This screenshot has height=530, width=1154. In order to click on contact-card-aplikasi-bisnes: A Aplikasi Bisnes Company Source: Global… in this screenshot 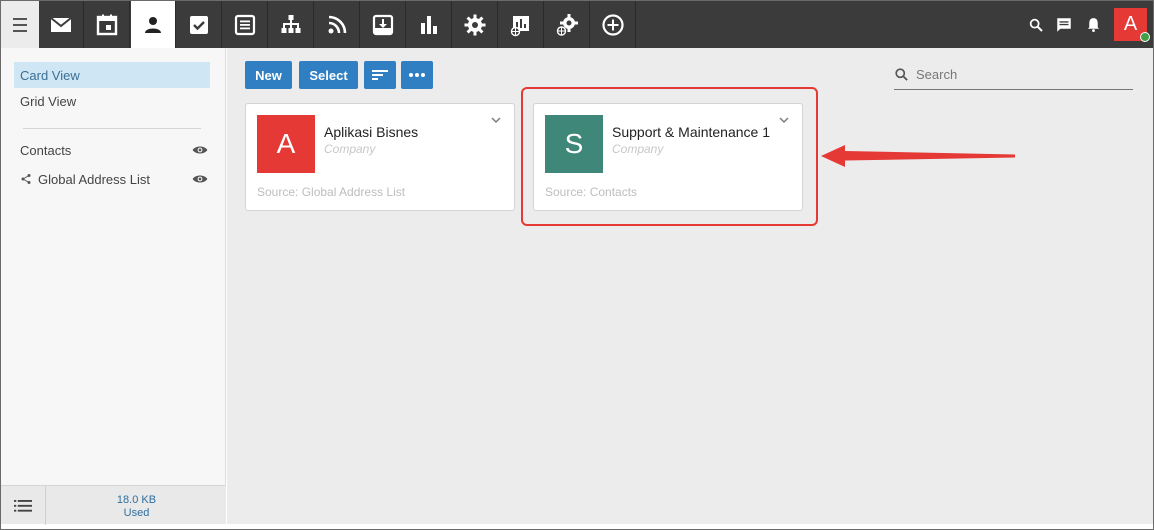, I will do `click(380, 157)`.